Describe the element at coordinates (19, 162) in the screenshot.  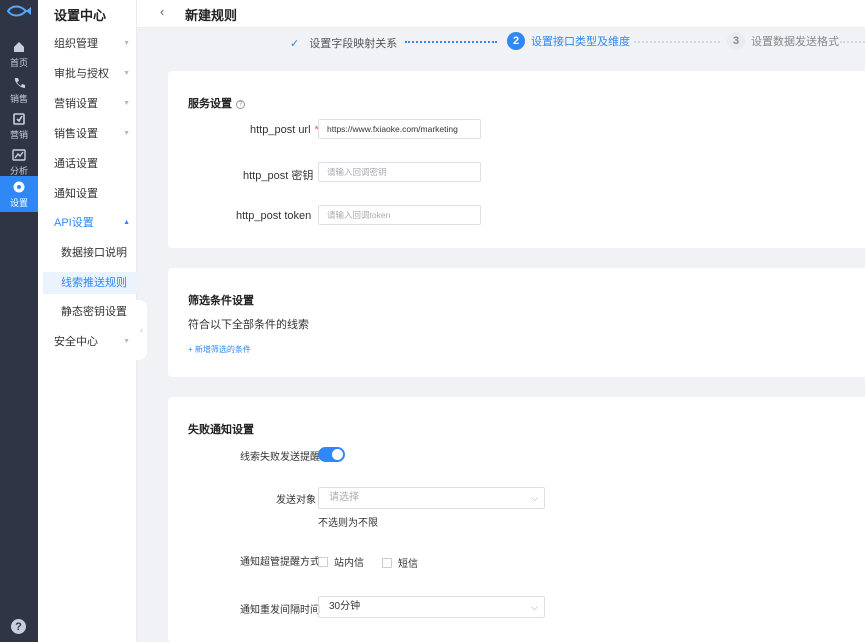
I see `rail-analytics: 分析` at that location.